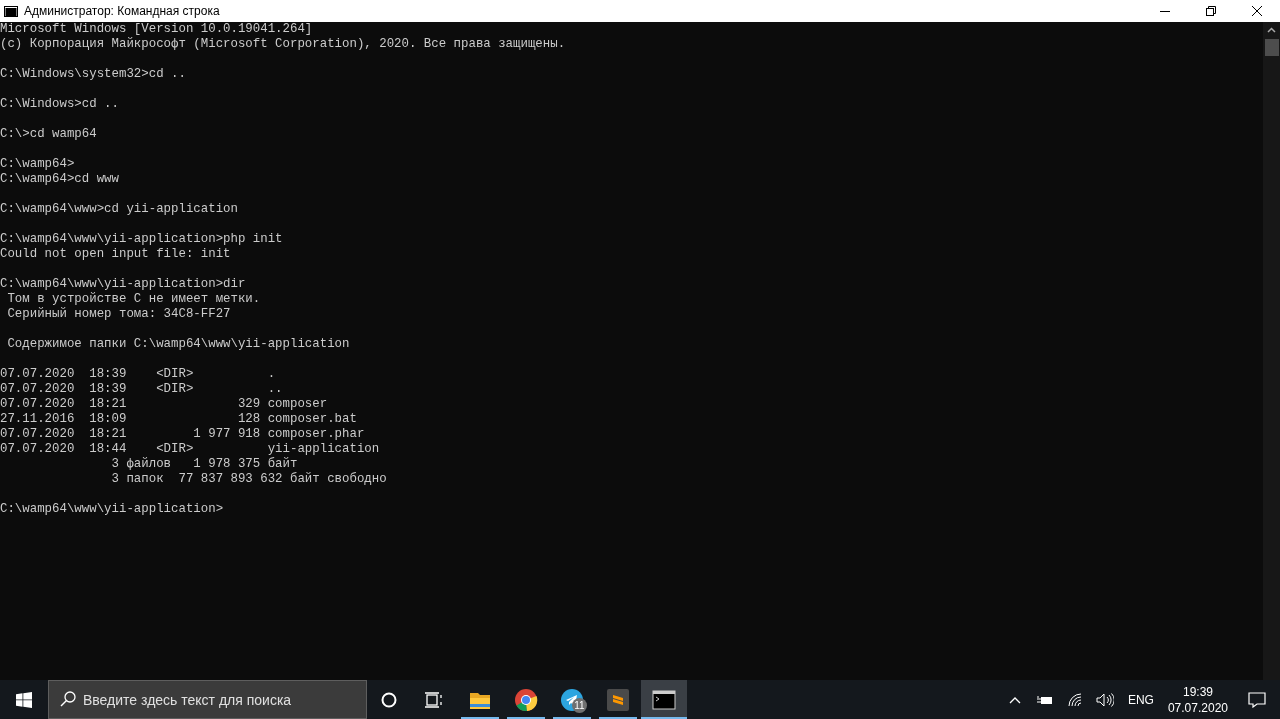  Describe the element at coordinates (207, 699) in the screenshot. I see `search-field: Введите здесь текст для поиска` at that location.